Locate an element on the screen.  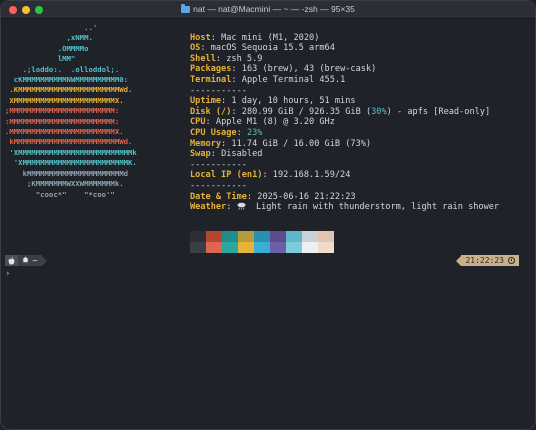
info-key: Host is located at coordinates (200, 37).